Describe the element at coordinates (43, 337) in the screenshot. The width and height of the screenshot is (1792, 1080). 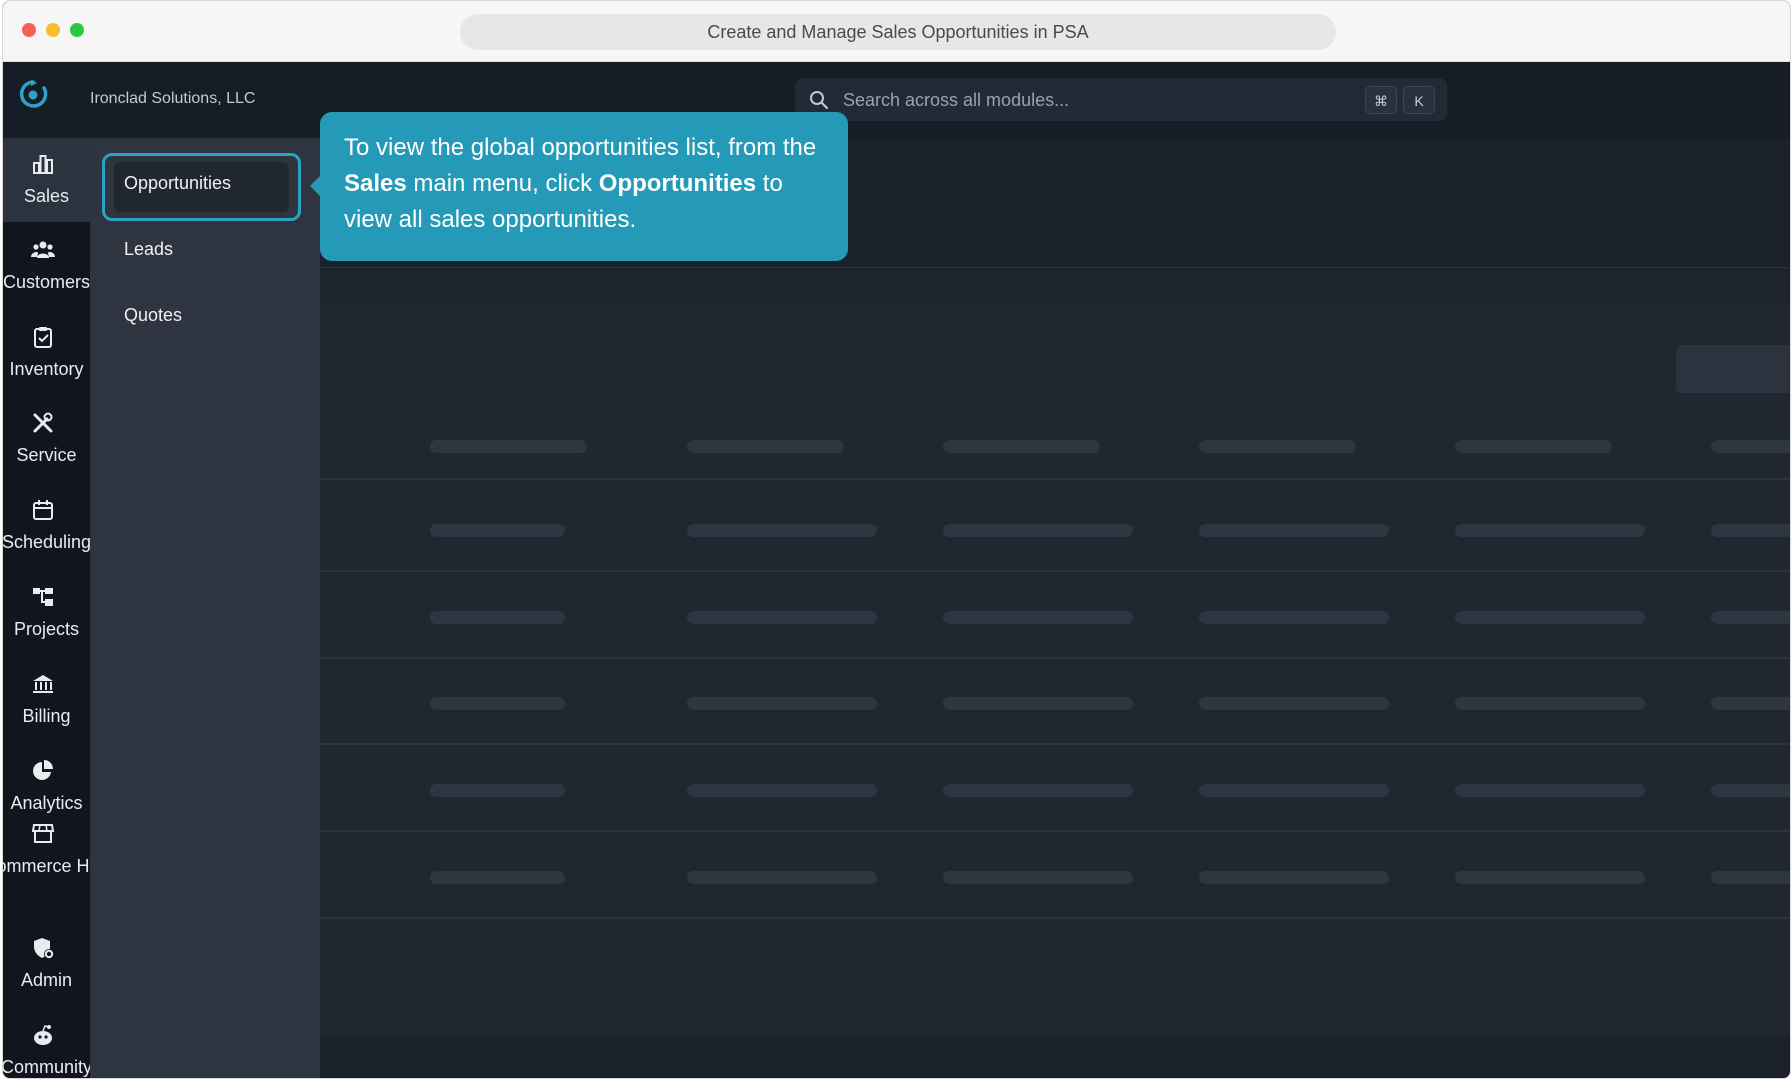
I see `clipboard-check-icon` at that location.